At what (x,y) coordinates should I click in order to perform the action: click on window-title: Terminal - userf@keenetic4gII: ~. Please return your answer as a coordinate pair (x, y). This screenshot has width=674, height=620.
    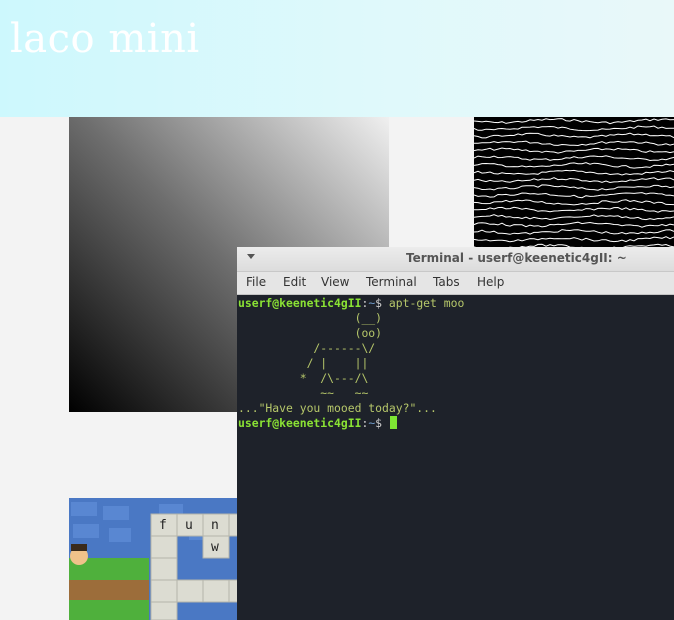
    Looking at the image, I should click on (516, 258).